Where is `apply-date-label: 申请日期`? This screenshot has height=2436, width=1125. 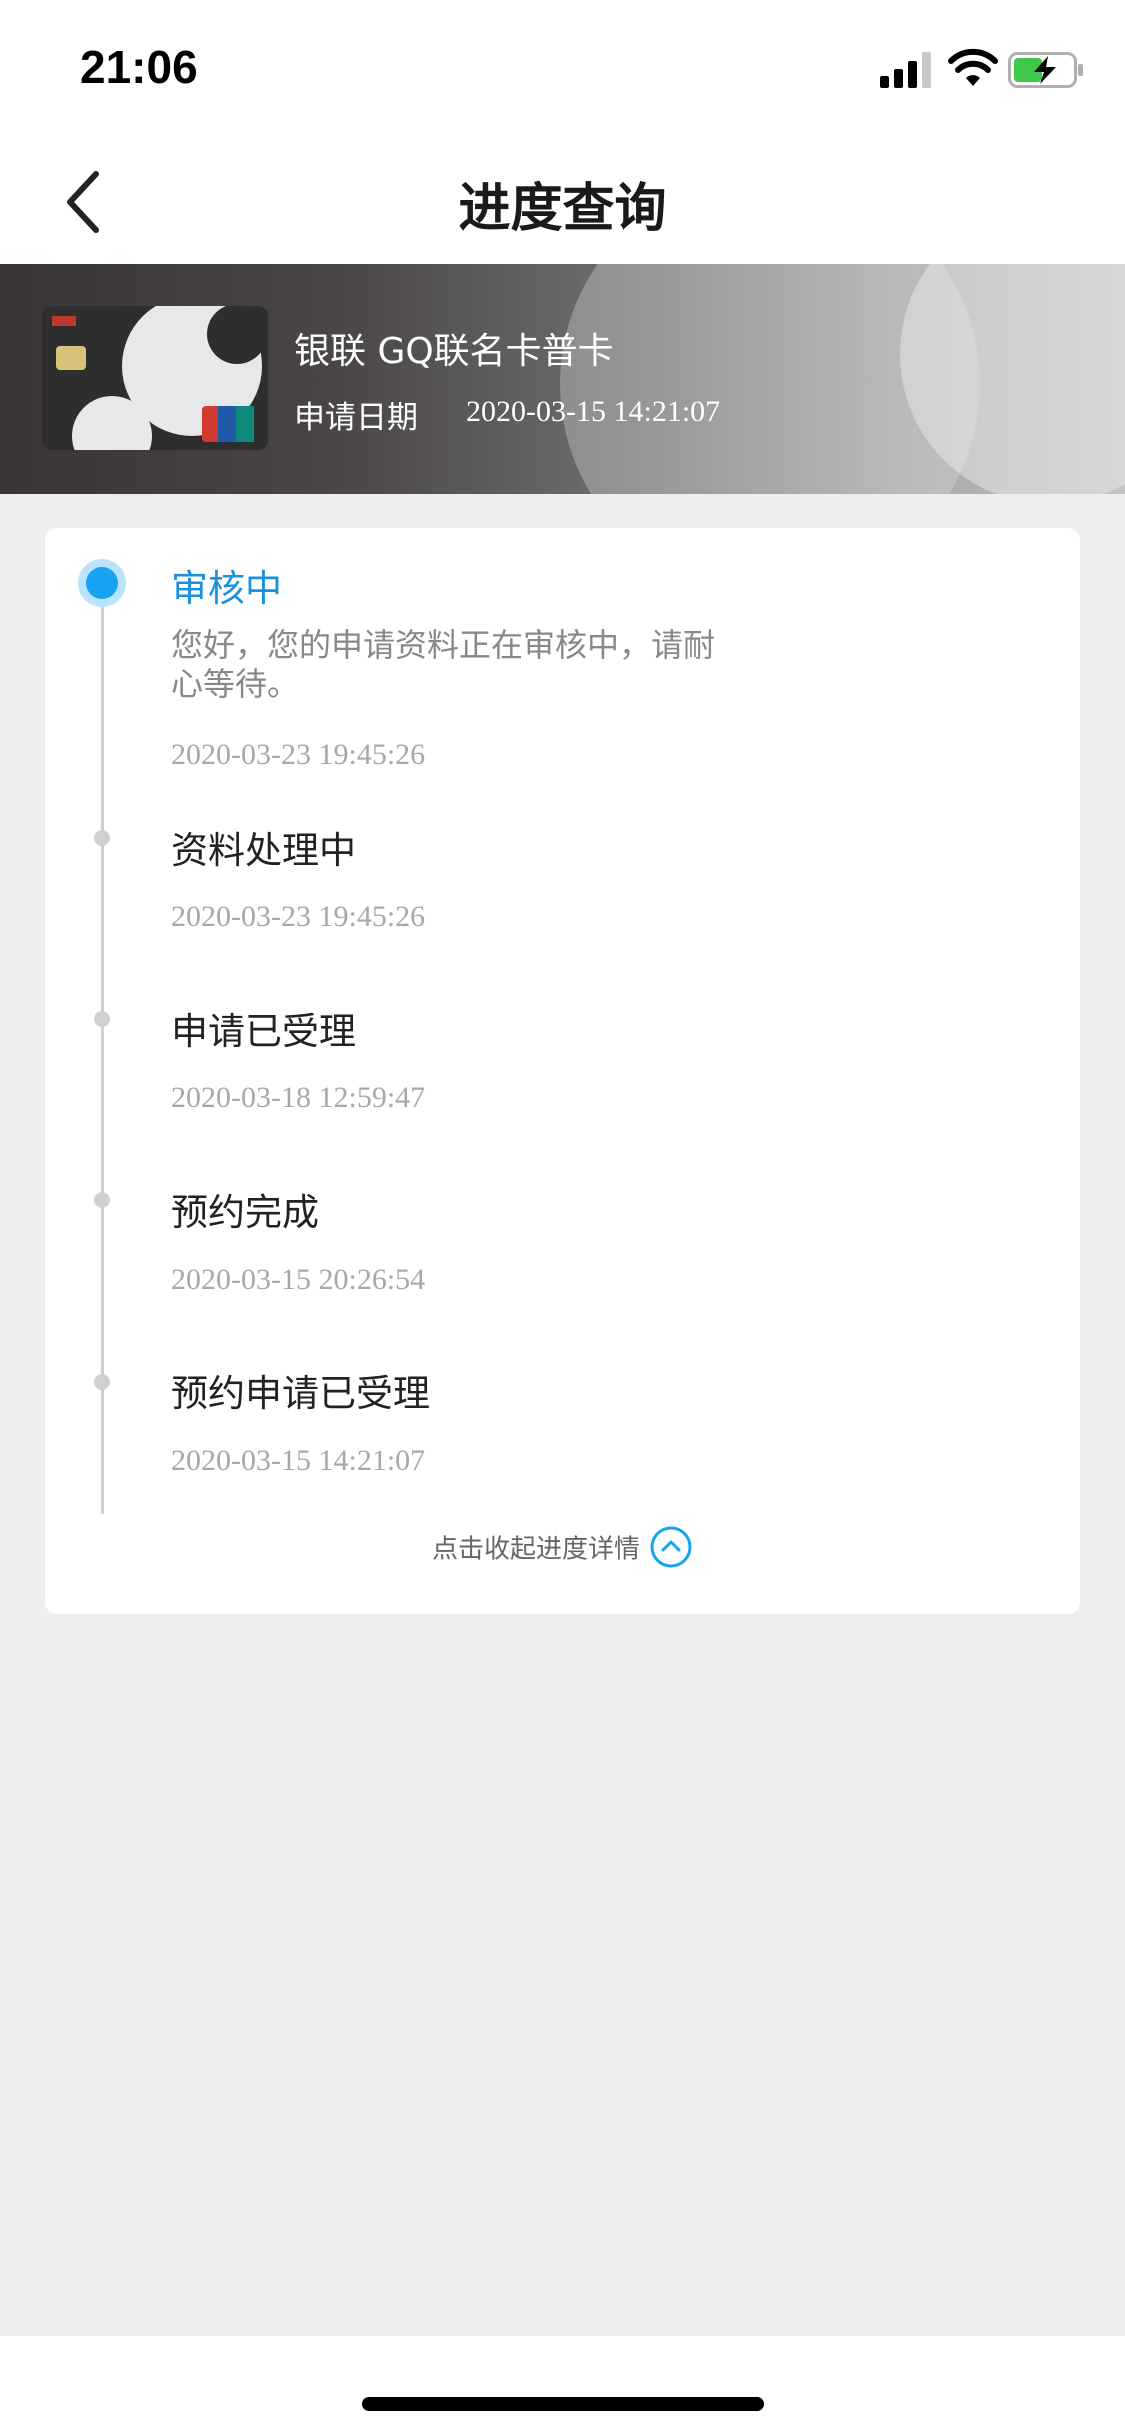 apply-date-label: 申请日期 is located at coordinates (356, 418).